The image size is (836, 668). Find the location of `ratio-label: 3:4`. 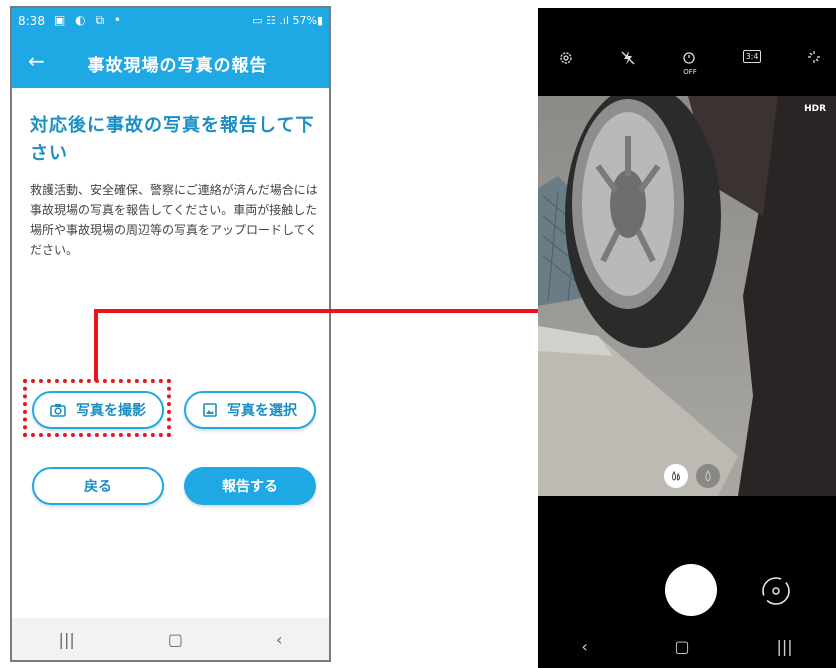

ratio-label: 3:4 is located at coordinates (752, 56).